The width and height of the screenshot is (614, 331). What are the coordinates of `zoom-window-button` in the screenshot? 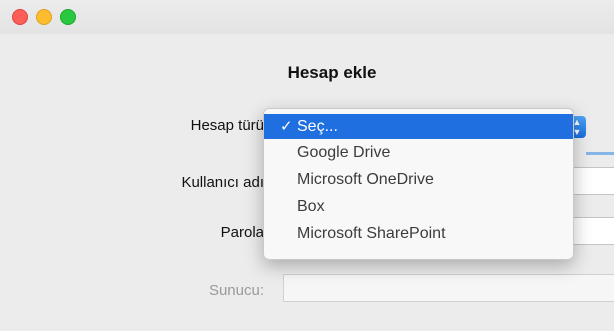 It's located at (68, 17).